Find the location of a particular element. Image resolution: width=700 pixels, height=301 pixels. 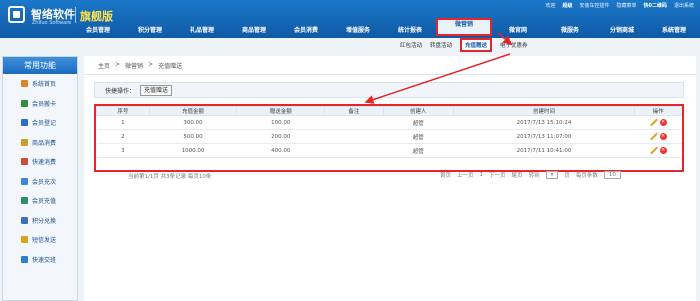

sub-nav: 红包活动 转盘活动 充值赠送 电子优惠券 is located at coordinates (464, 45).